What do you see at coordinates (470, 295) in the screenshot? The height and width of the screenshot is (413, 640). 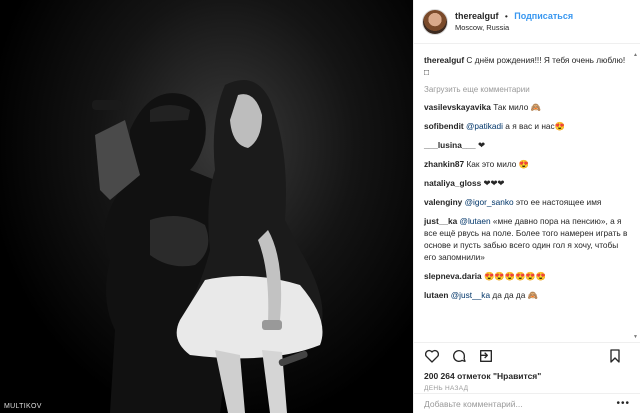 I see `comment-mention: @just__ka` at bounding box center [470, 295].